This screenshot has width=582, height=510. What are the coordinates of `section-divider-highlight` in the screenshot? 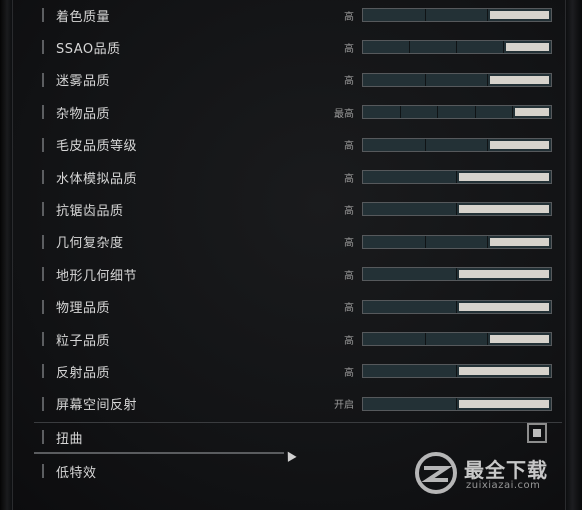 It's located at (159, 453).